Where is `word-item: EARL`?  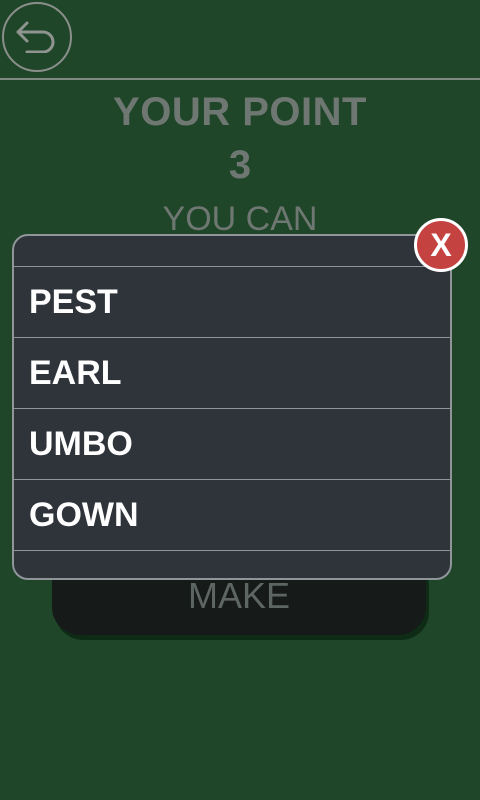 word-item: EARL is located at coordinates (232, 373).